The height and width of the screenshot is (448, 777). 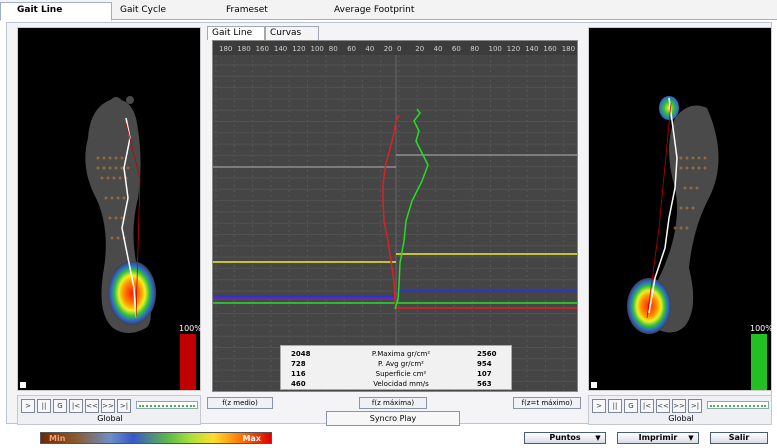 I want to click on center-tab-bar: Gait Line Curvas, so click(x=393, y=33).